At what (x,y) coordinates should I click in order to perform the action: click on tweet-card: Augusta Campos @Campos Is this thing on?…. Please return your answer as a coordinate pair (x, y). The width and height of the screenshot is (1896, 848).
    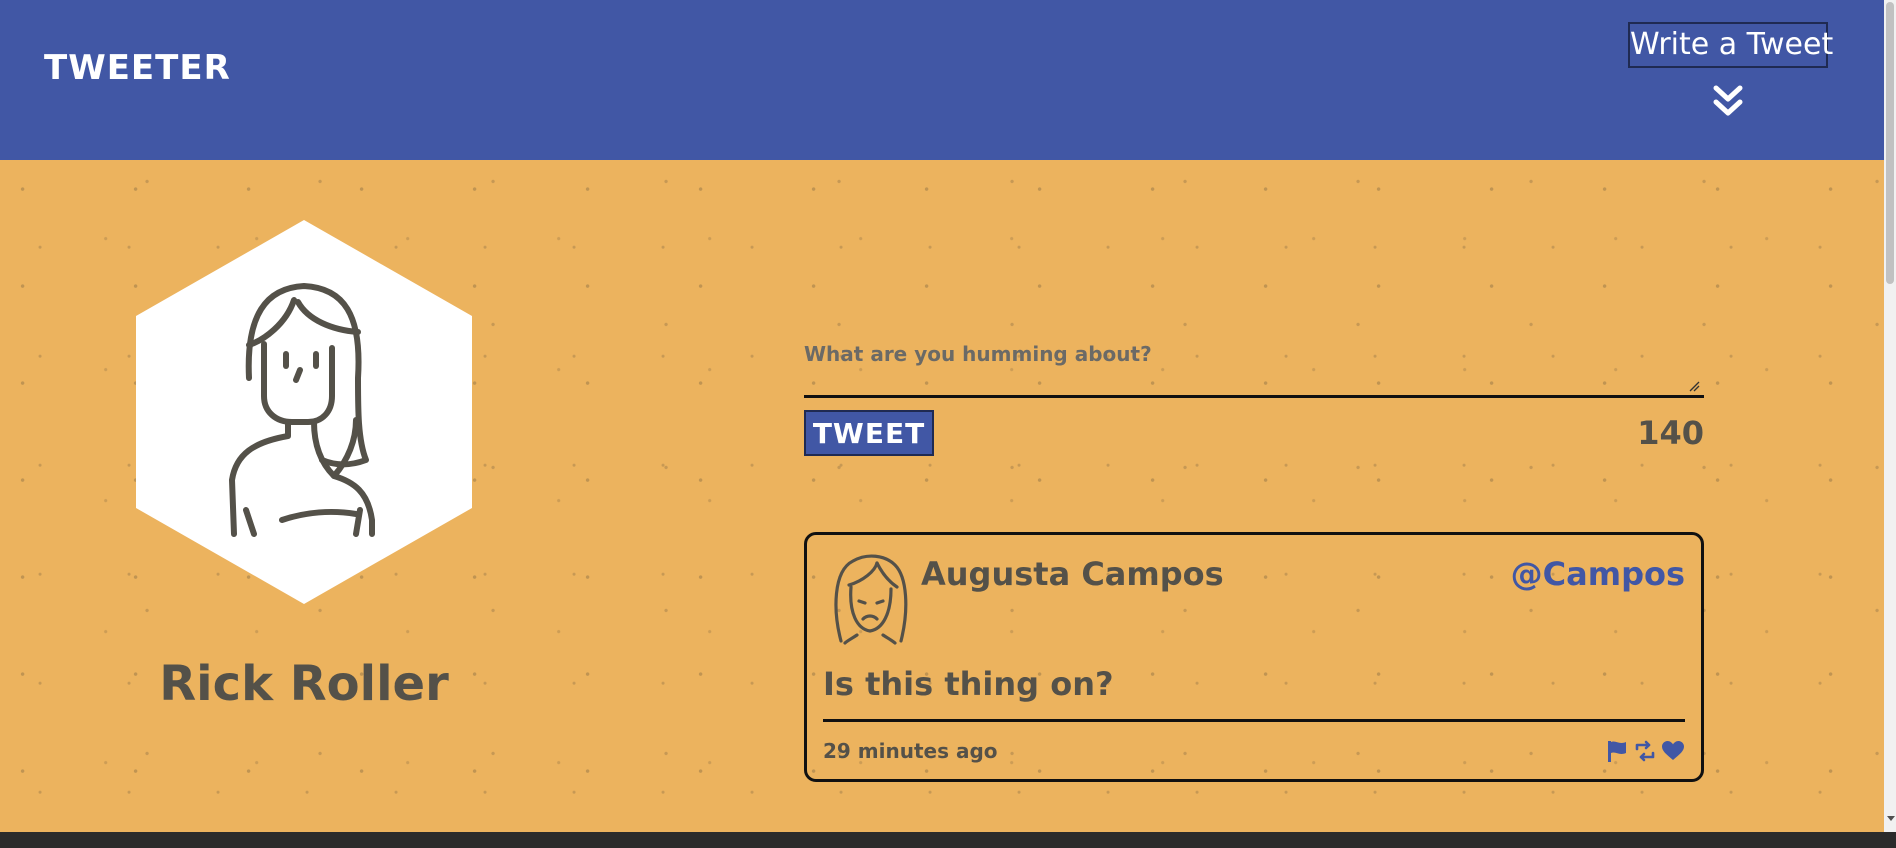
    Looking at the image, I should click on (1254, 657).